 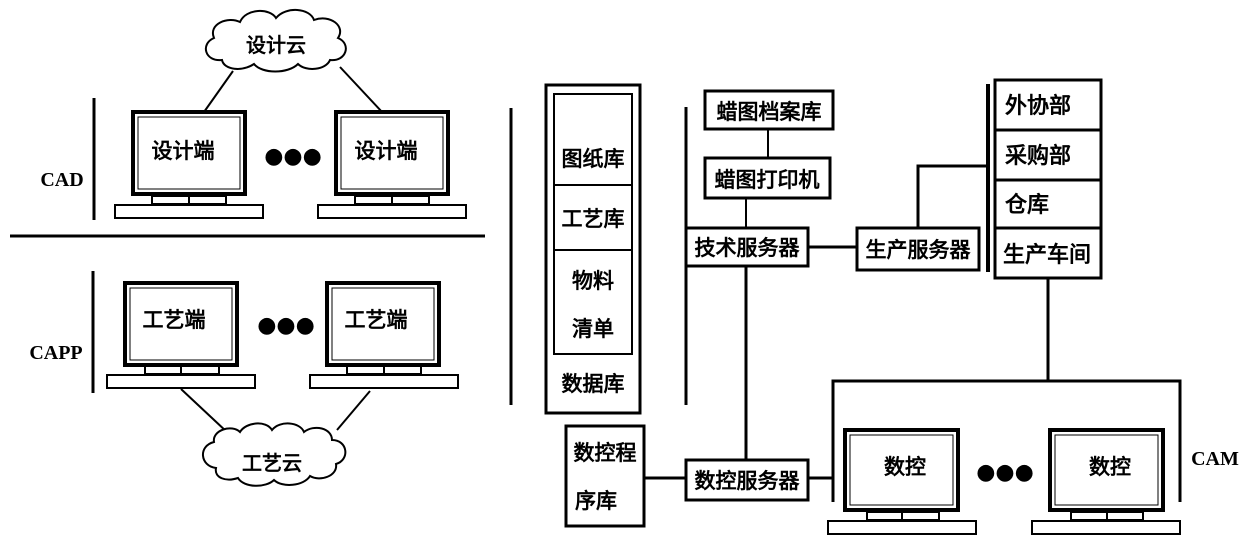 I want to click on capp-section-label: CAPP, so click(x=55, y=353).